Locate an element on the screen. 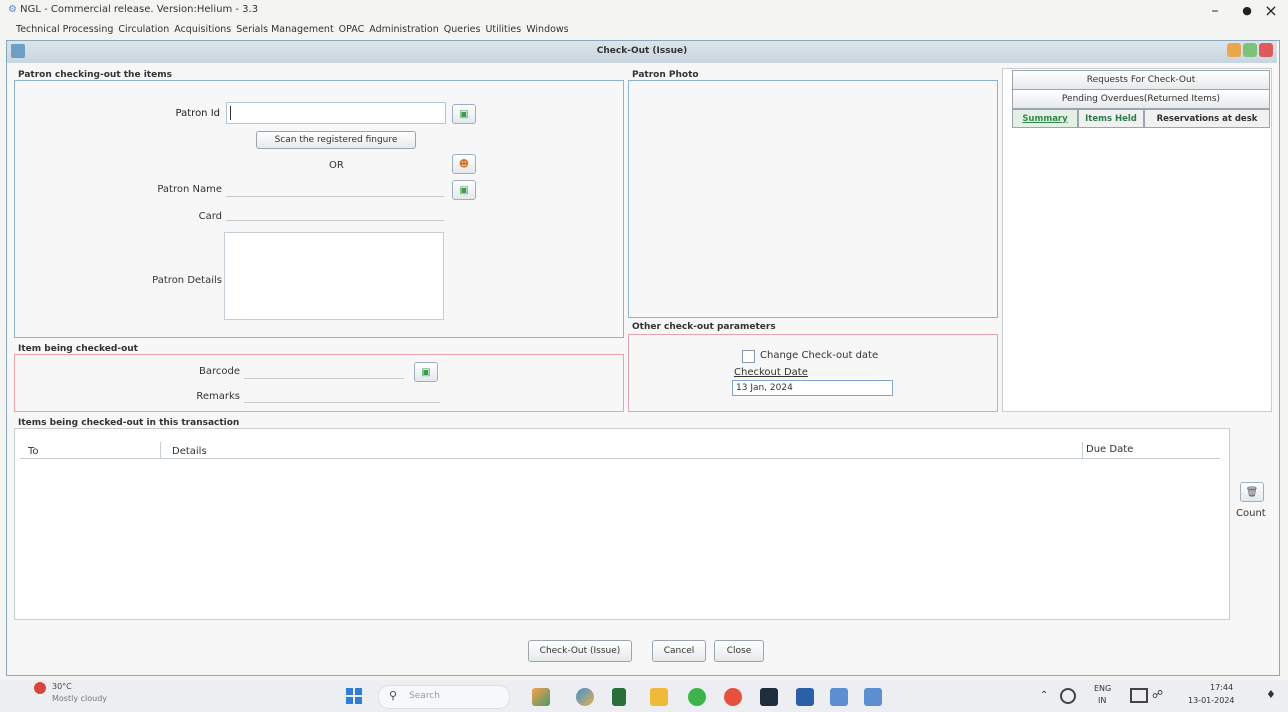 The image size is (1288, 712). trash-icon: 🗑 is located at coordinates (1252, 492).